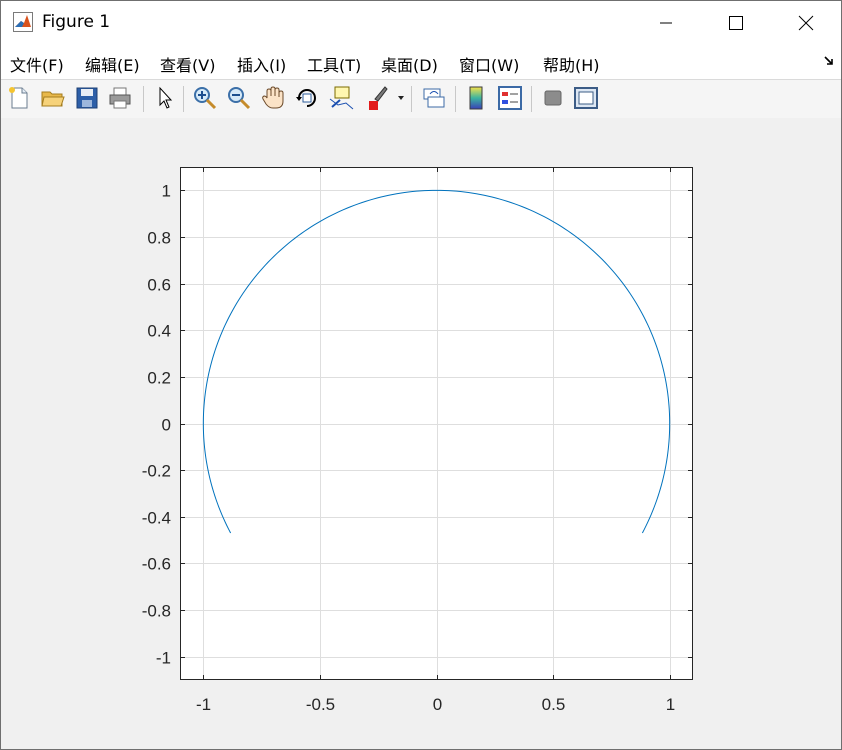  Describe the element at coordinates (510, 98) in the screenshot. I see `legend-icon` at that location.